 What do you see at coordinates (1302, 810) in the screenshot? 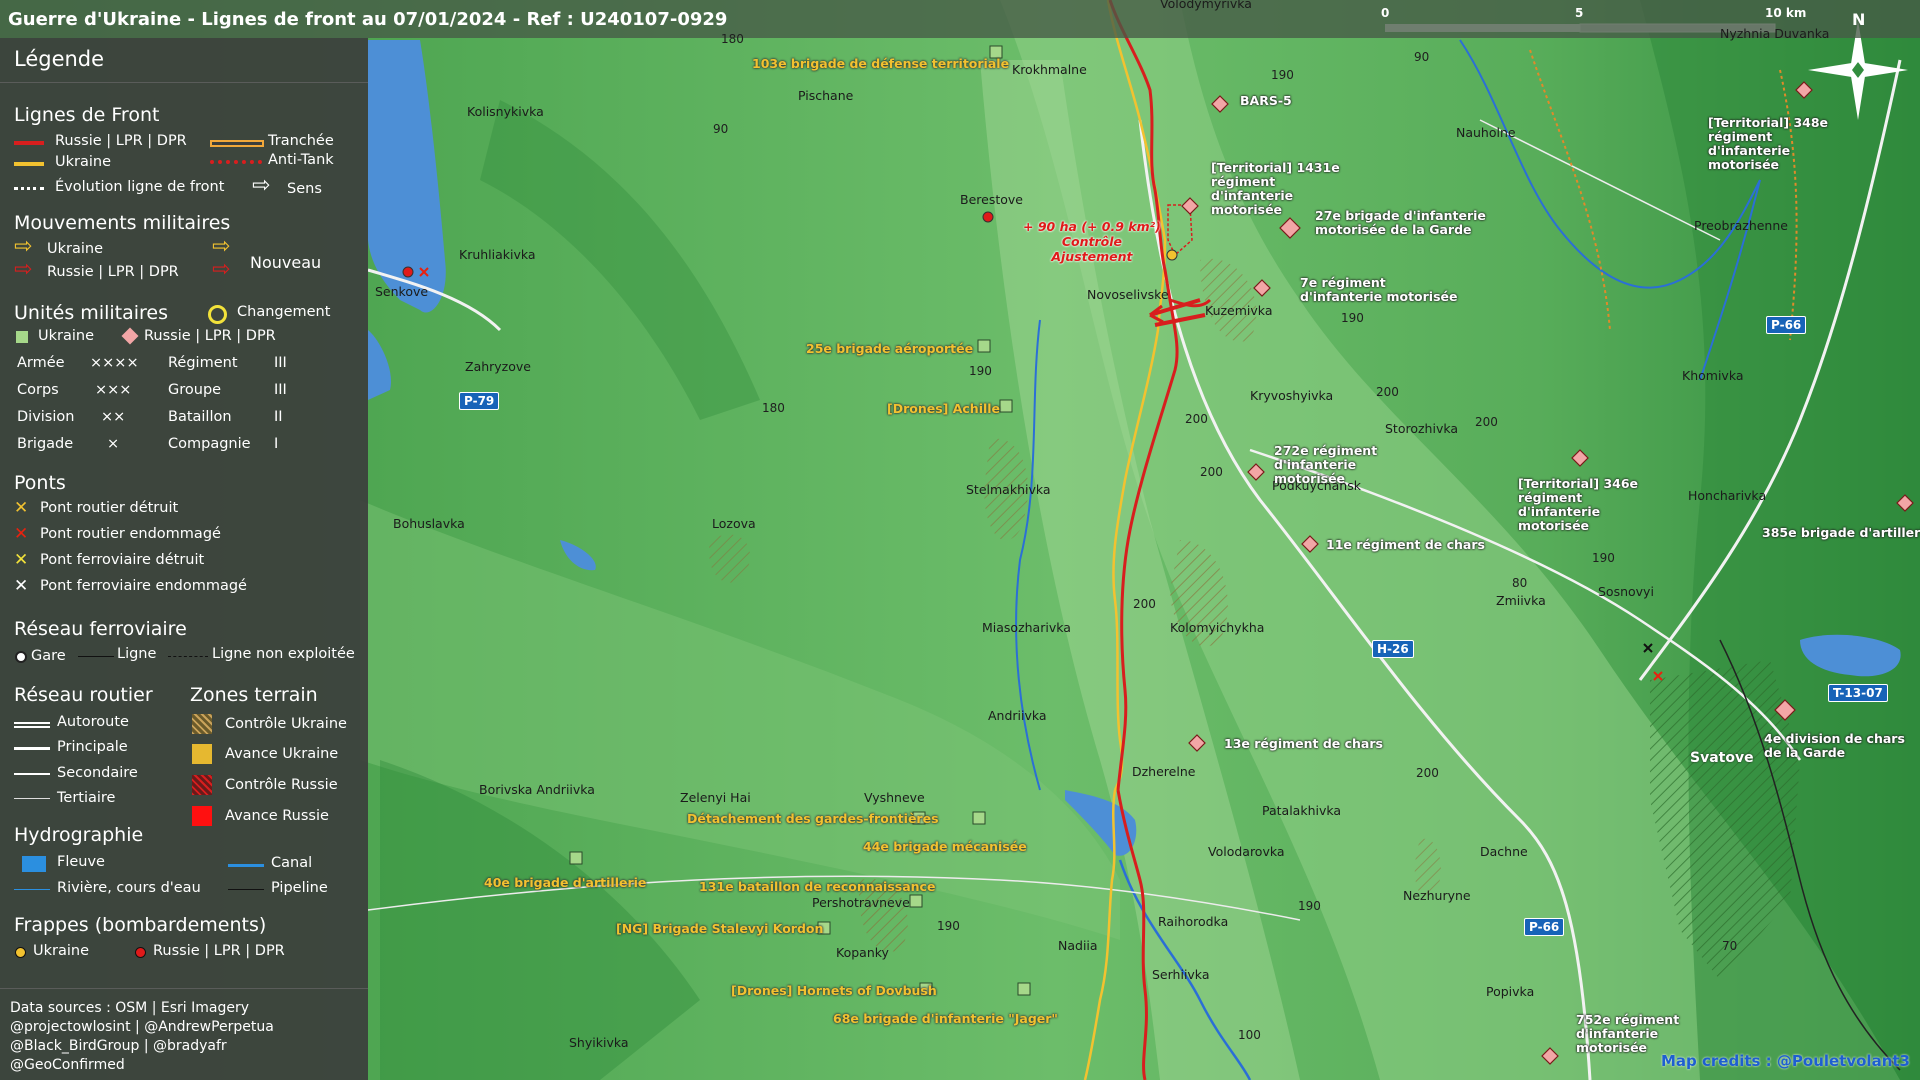
I see `place-label: Patalakhivka` at bounding box center [1302, 810].